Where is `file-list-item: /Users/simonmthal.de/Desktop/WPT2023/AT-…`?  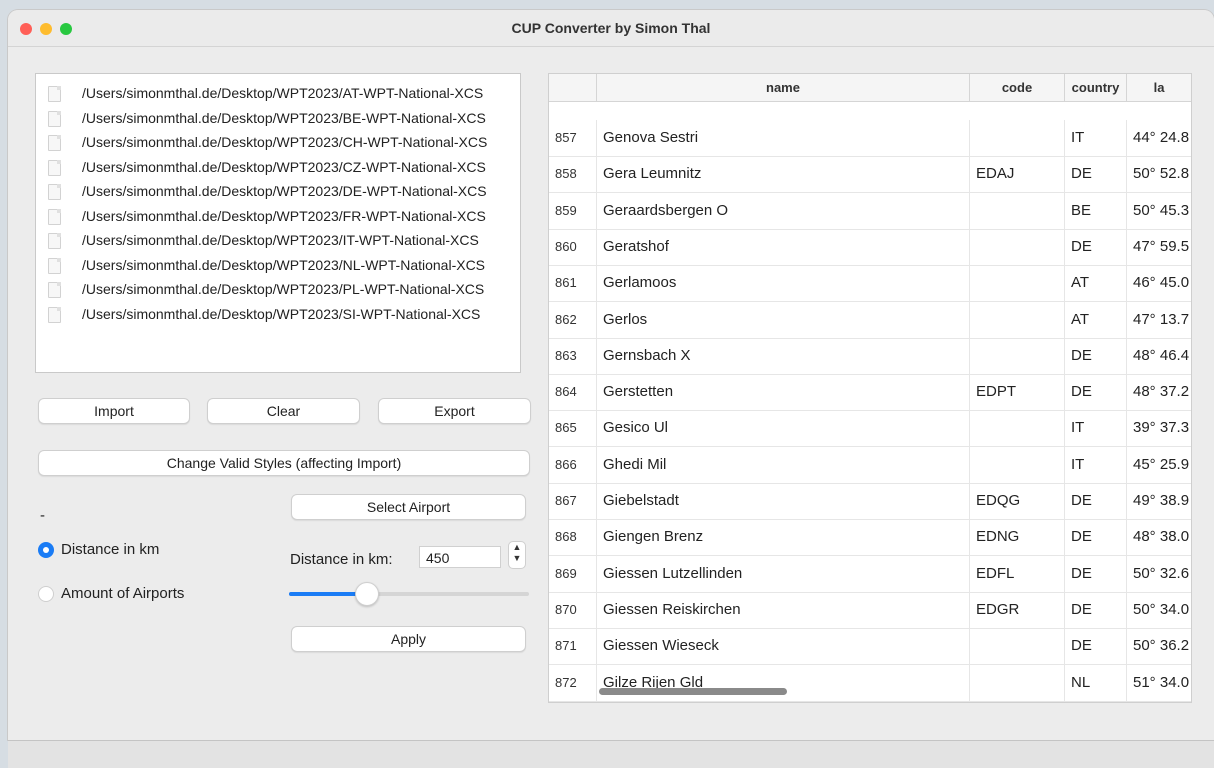
file-list-item: /Users/simonmthal.de/Desktop/WPT2023/AT-… is located at coordinates (278, 95).